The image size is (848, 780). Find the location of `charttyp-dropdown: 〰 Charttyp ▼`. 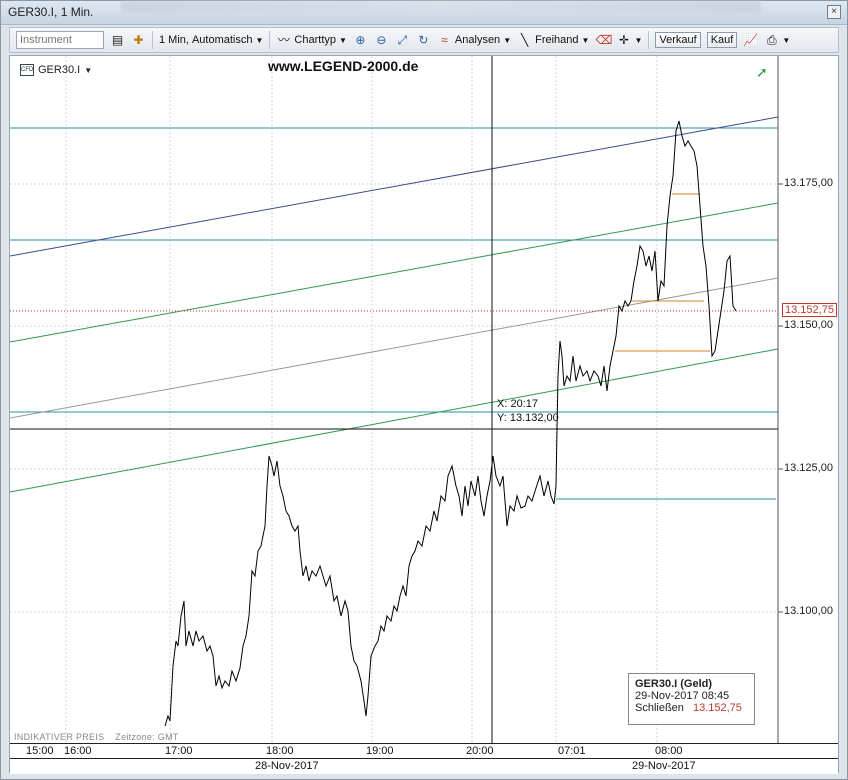

charttyp-dropdown: 〰 Charttyp ▼ is located at coordinates (311, 40).